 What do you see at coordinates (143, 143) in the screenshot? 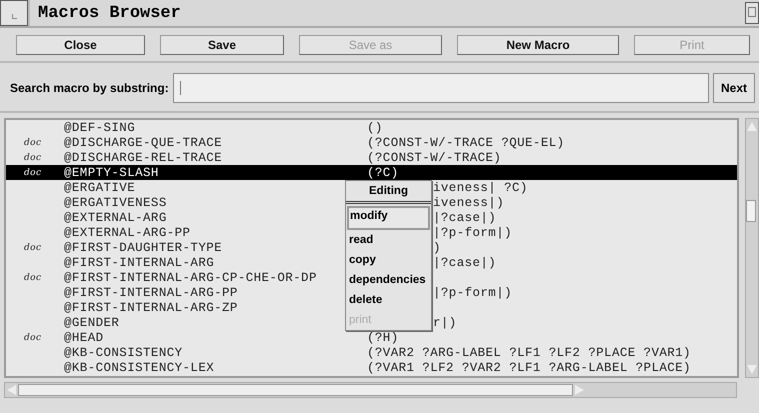
I see `macro-name: @DISCHARGE-QUE-TRACE` at bounding box center [143, 143].